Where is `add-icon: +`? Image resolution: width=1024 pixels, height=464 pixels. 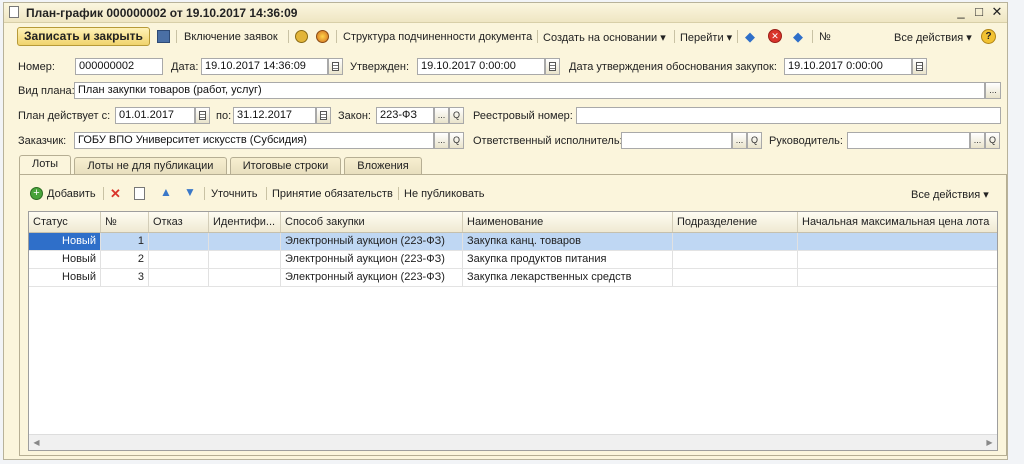
add-icon: + is located at coordinates (36, 193).